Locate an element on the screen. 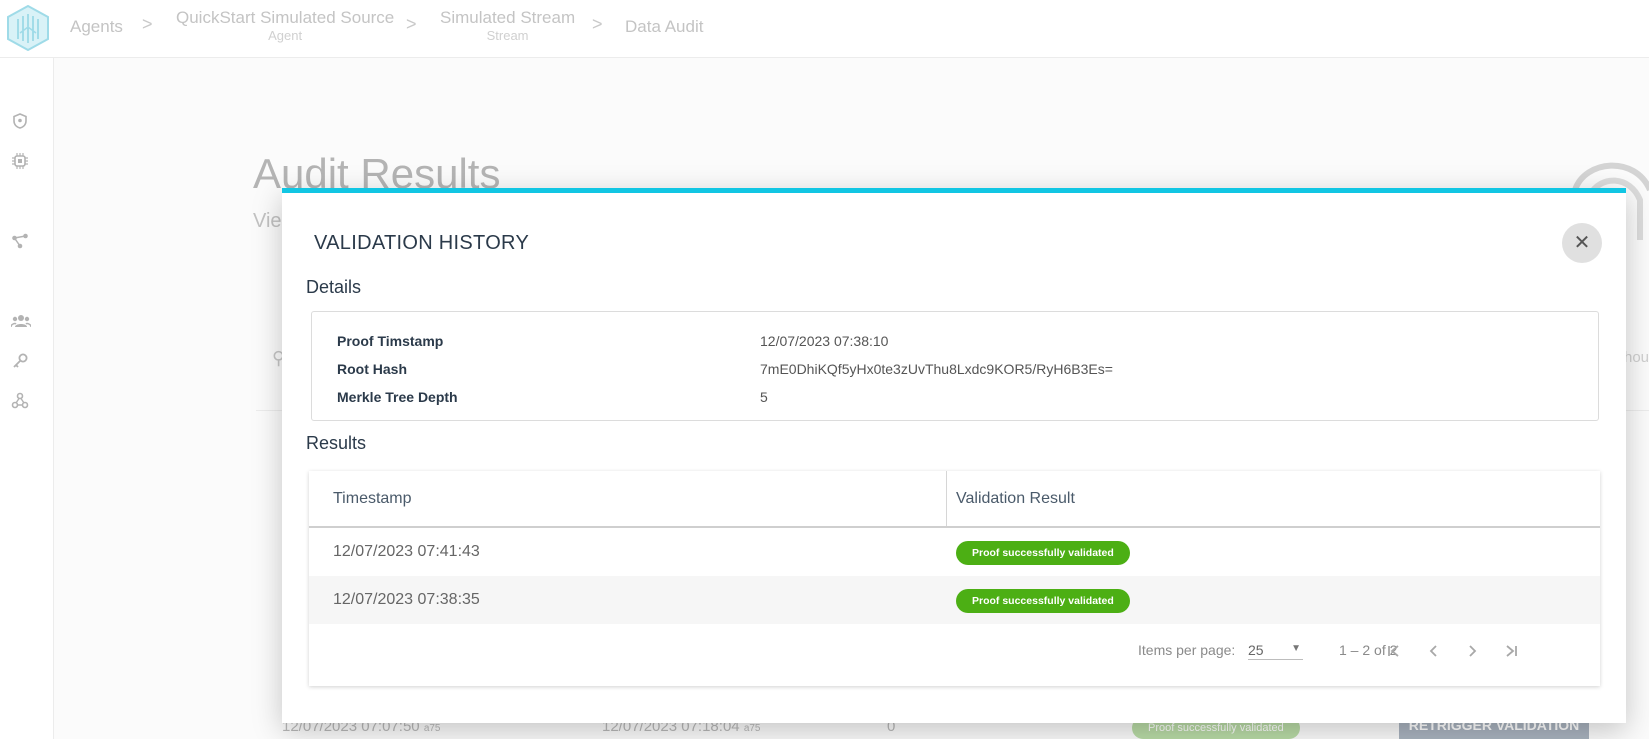  sidebar is located at coordinates (27, 398).